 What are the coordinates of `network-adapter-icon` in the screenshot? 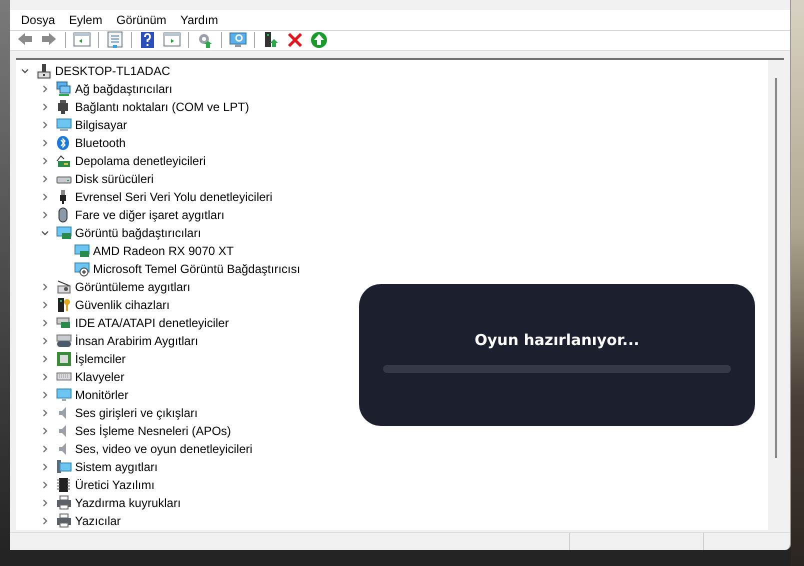 It's located at (64, 89).